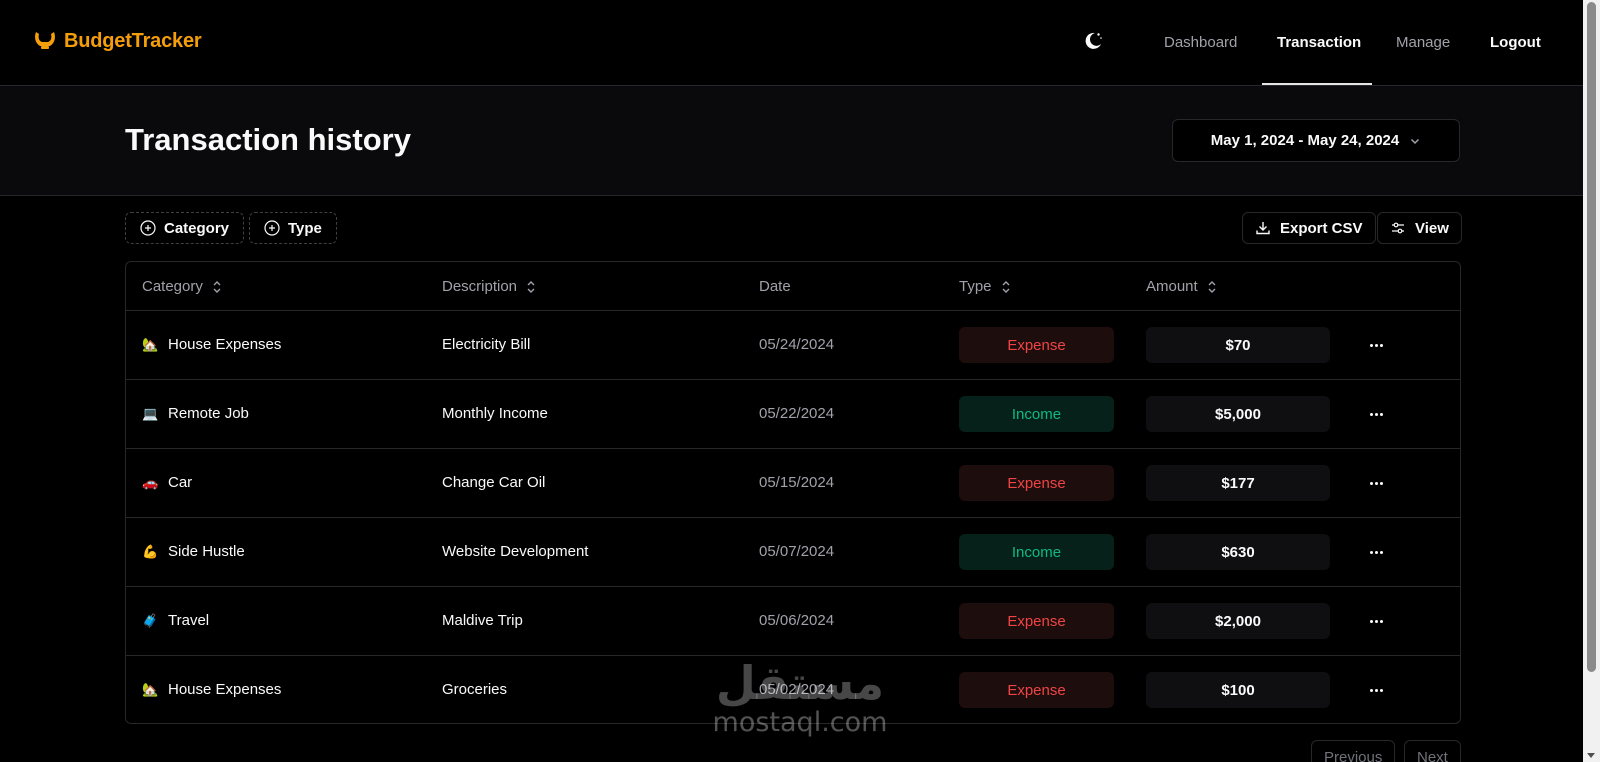  What do you see at coordinates (515, 551) in the screenshot?
I see `description-cell: Website Development` at bounding box center [515, 551].